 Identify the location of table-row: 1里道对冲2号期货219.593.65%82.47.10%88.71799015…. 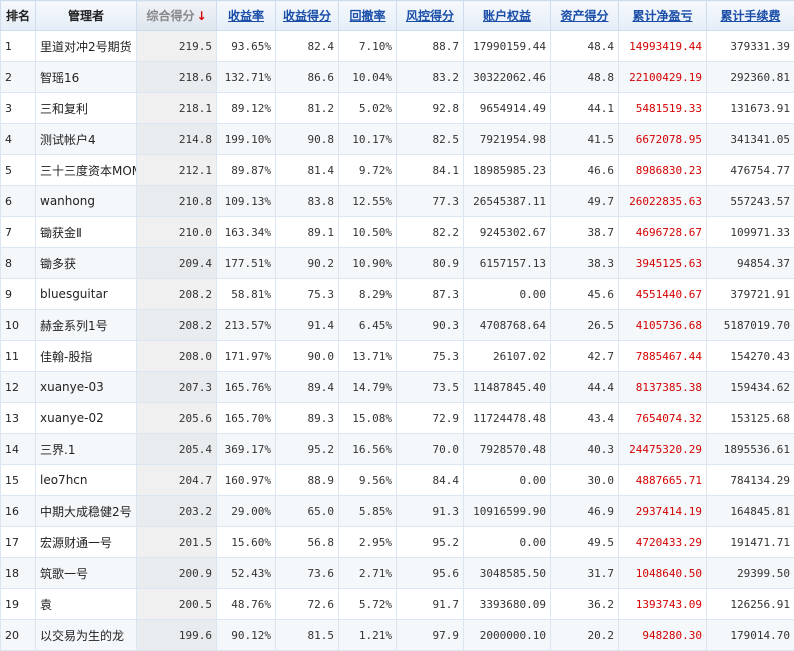
(397, 46).